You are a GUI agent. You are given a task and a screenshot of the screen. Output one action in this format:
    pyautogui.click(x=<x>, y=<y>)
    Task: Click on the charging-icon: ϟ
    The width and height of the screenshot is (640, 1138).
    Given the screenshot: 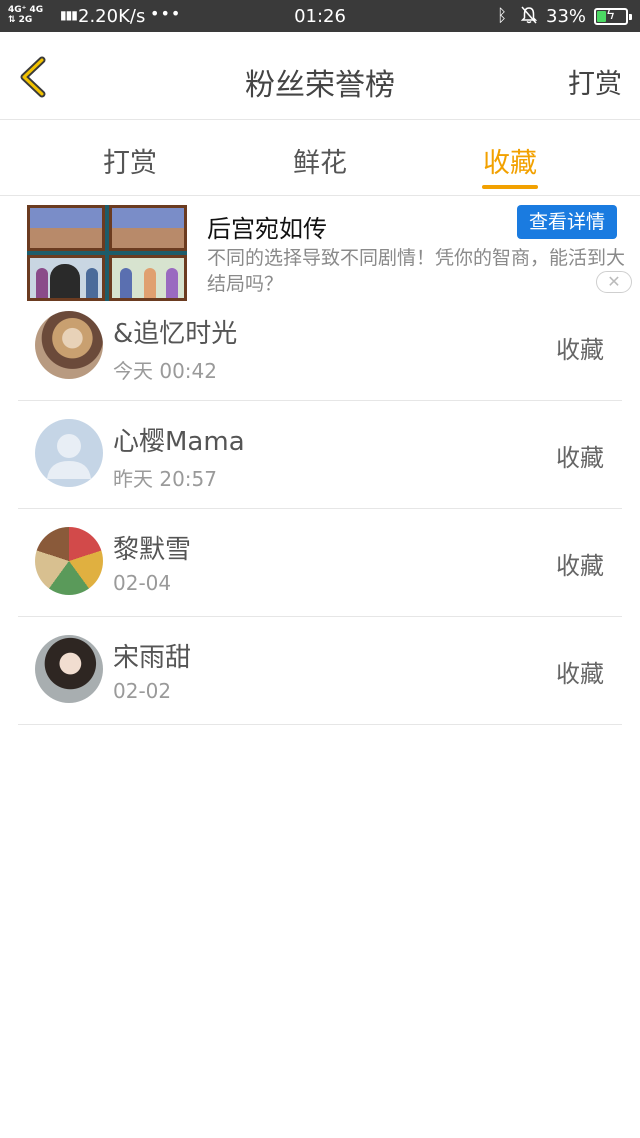 What is the action you would take?
    pyautogui.click(x=611, y=15)
    